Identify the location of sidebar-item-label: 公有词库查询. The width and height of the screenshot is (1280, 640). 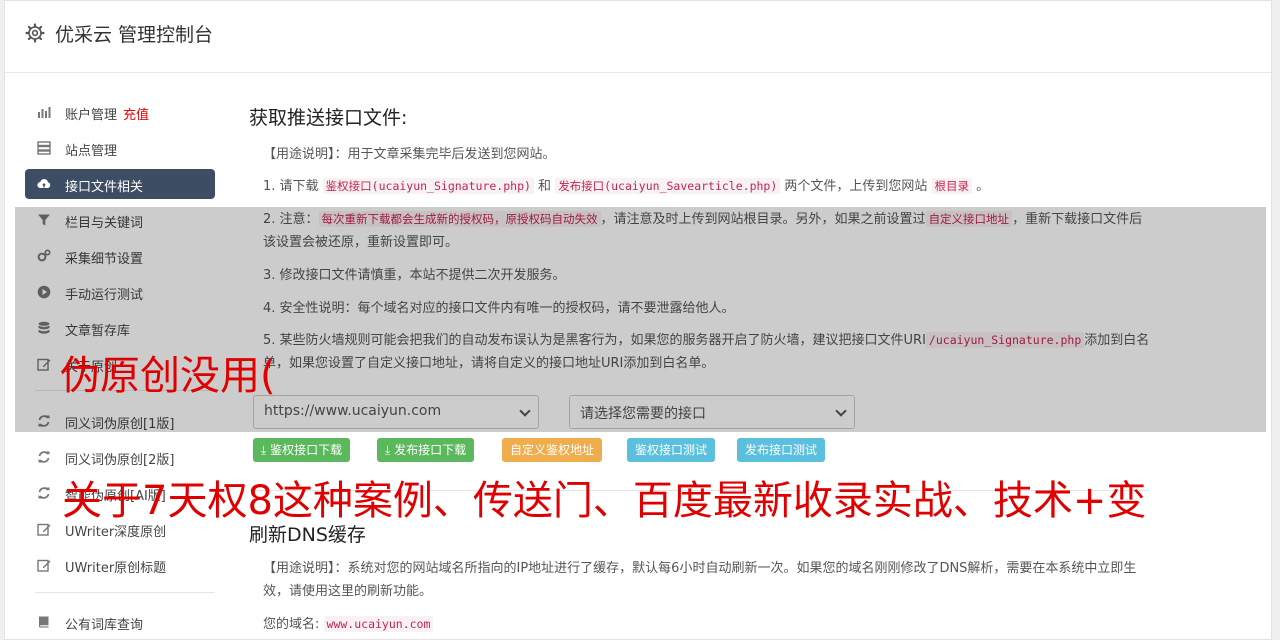
(104, 625).